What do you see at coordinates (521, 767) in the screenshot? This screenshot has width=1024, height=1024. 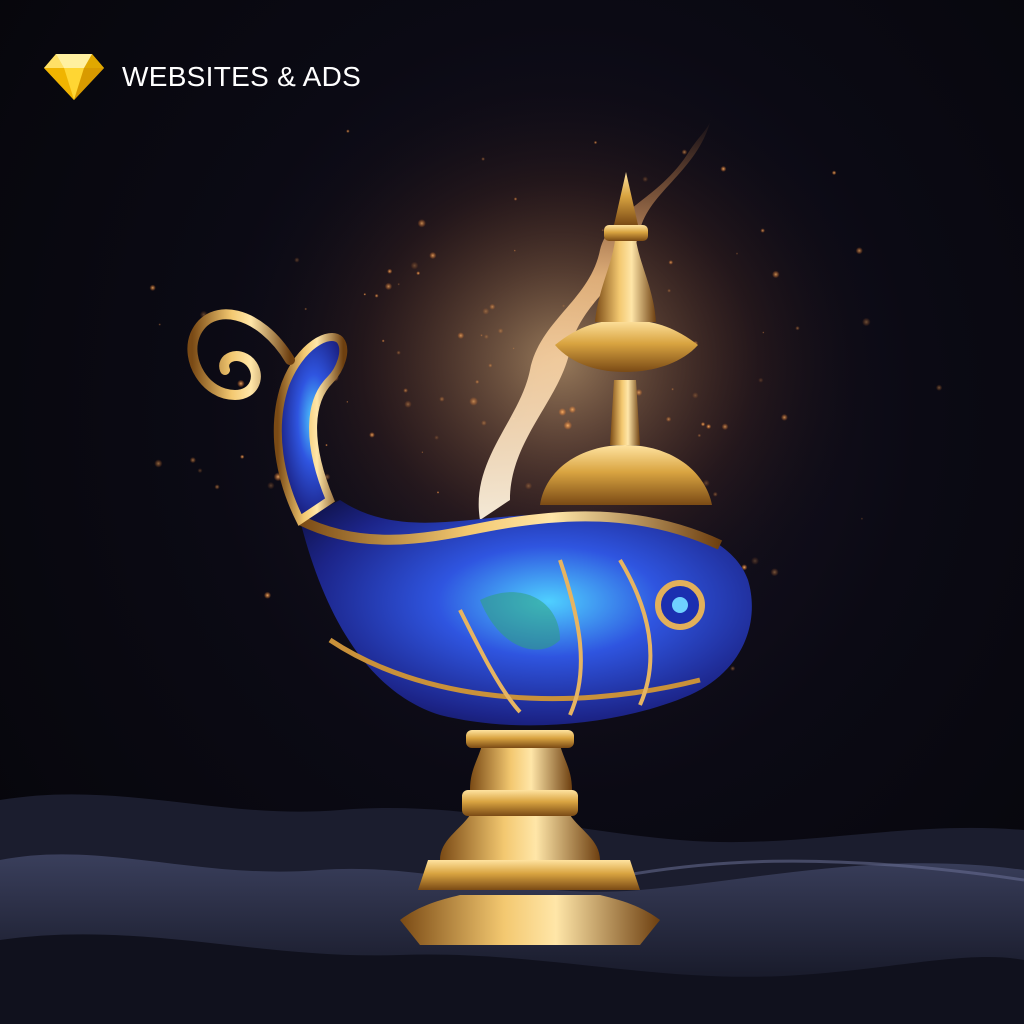 I see `lamp-stem-upper` at bounding box center [521, 767].